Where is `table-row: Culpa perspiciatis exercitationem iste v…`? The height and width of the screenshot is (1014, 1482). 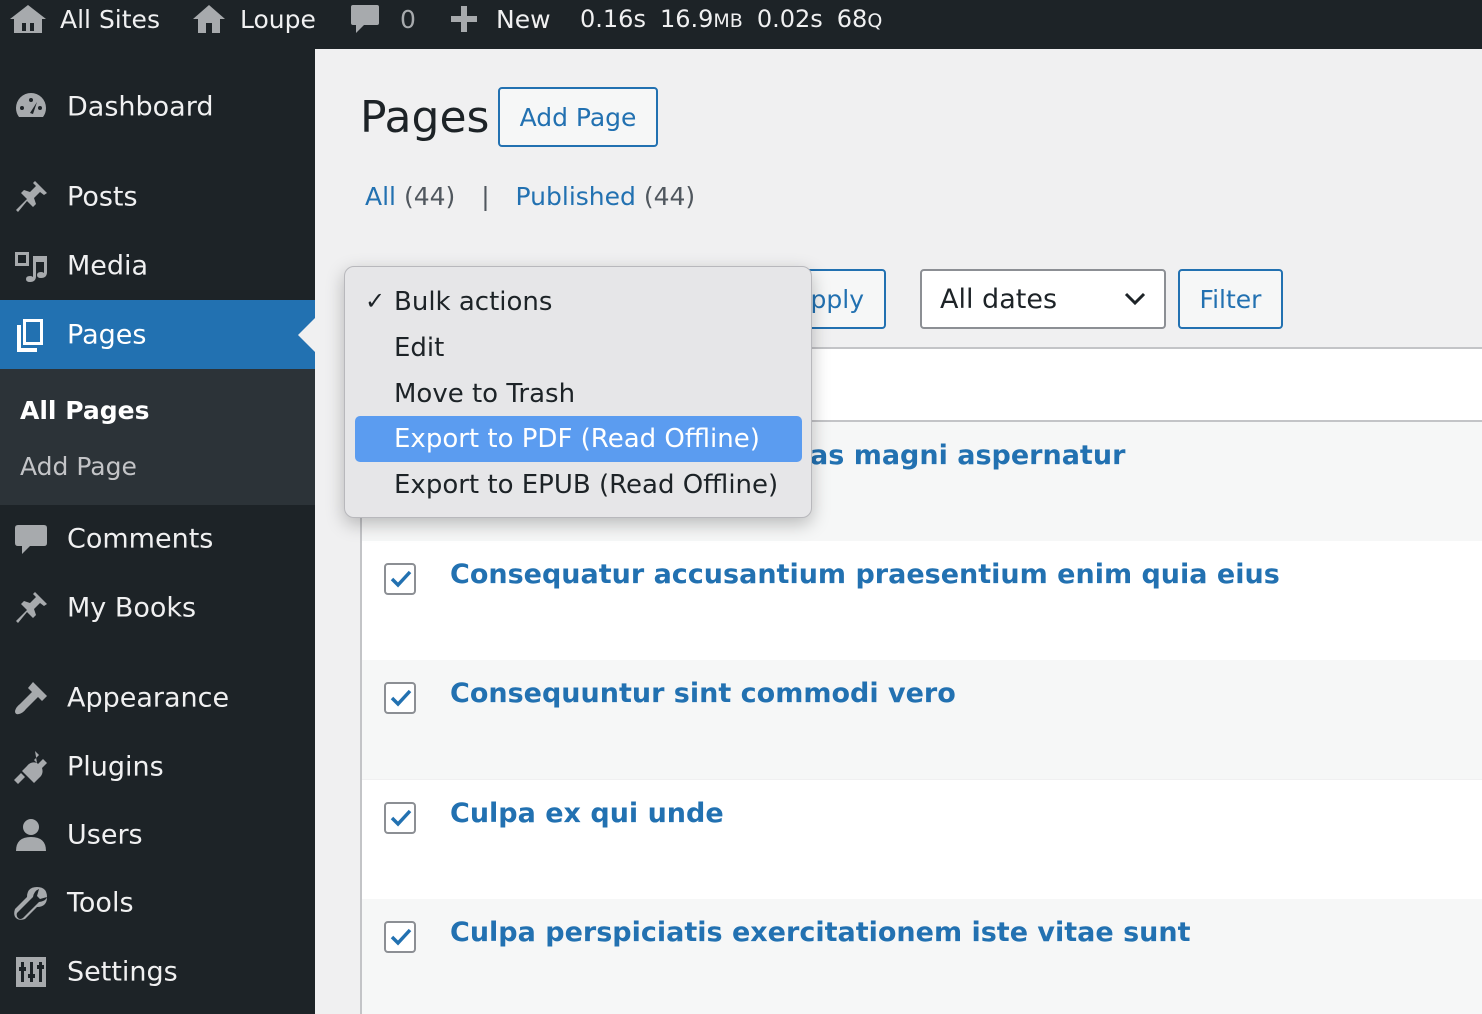 table-row: Culpa perspiciatis exercitationem iste v… is located at coordinates (922, 956).